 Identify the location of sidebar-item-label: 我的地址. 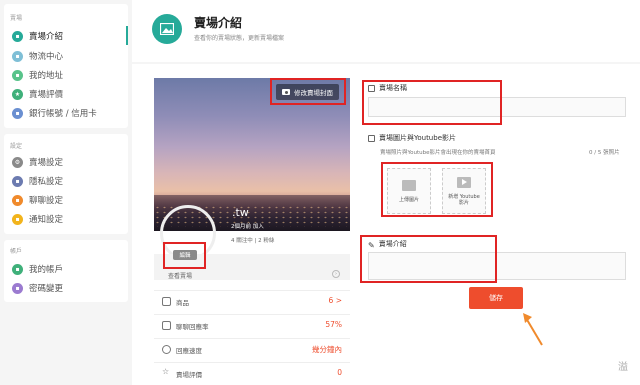
(46, 76).